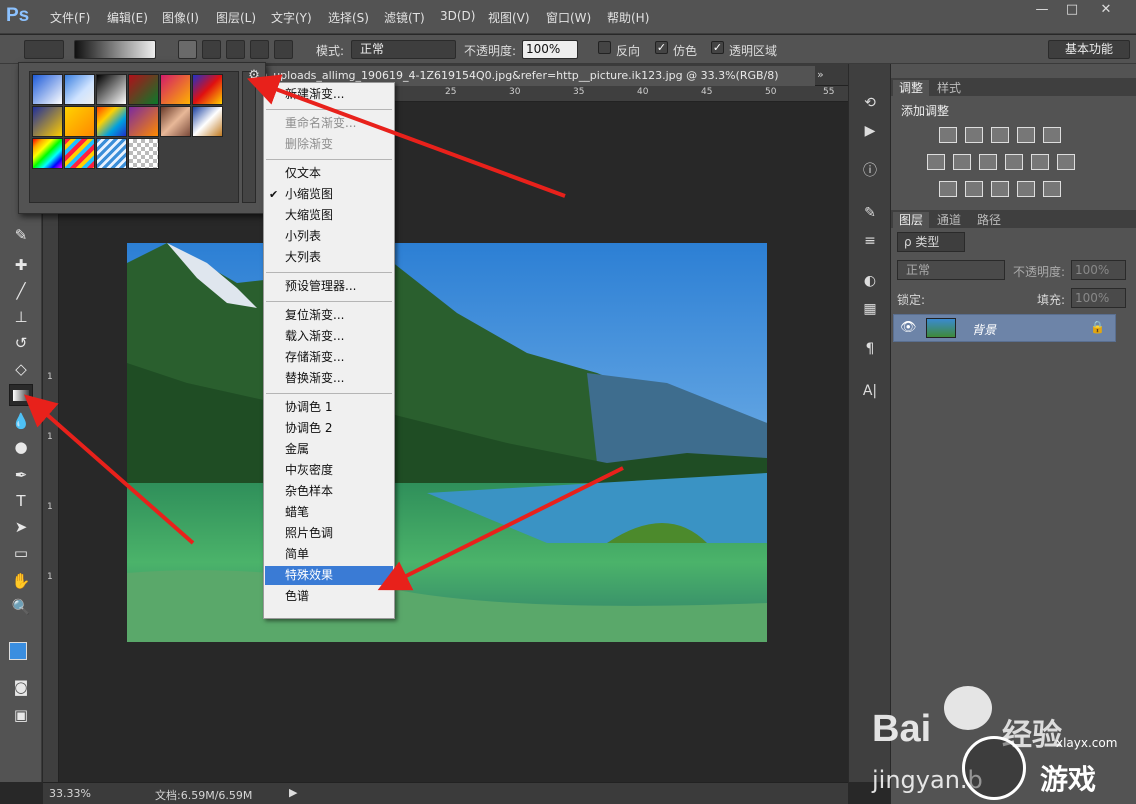  What do you see at coordinates (984, 329) in the screenshot?
I see `layer-name: 背景` at bounding box center [984, 329].